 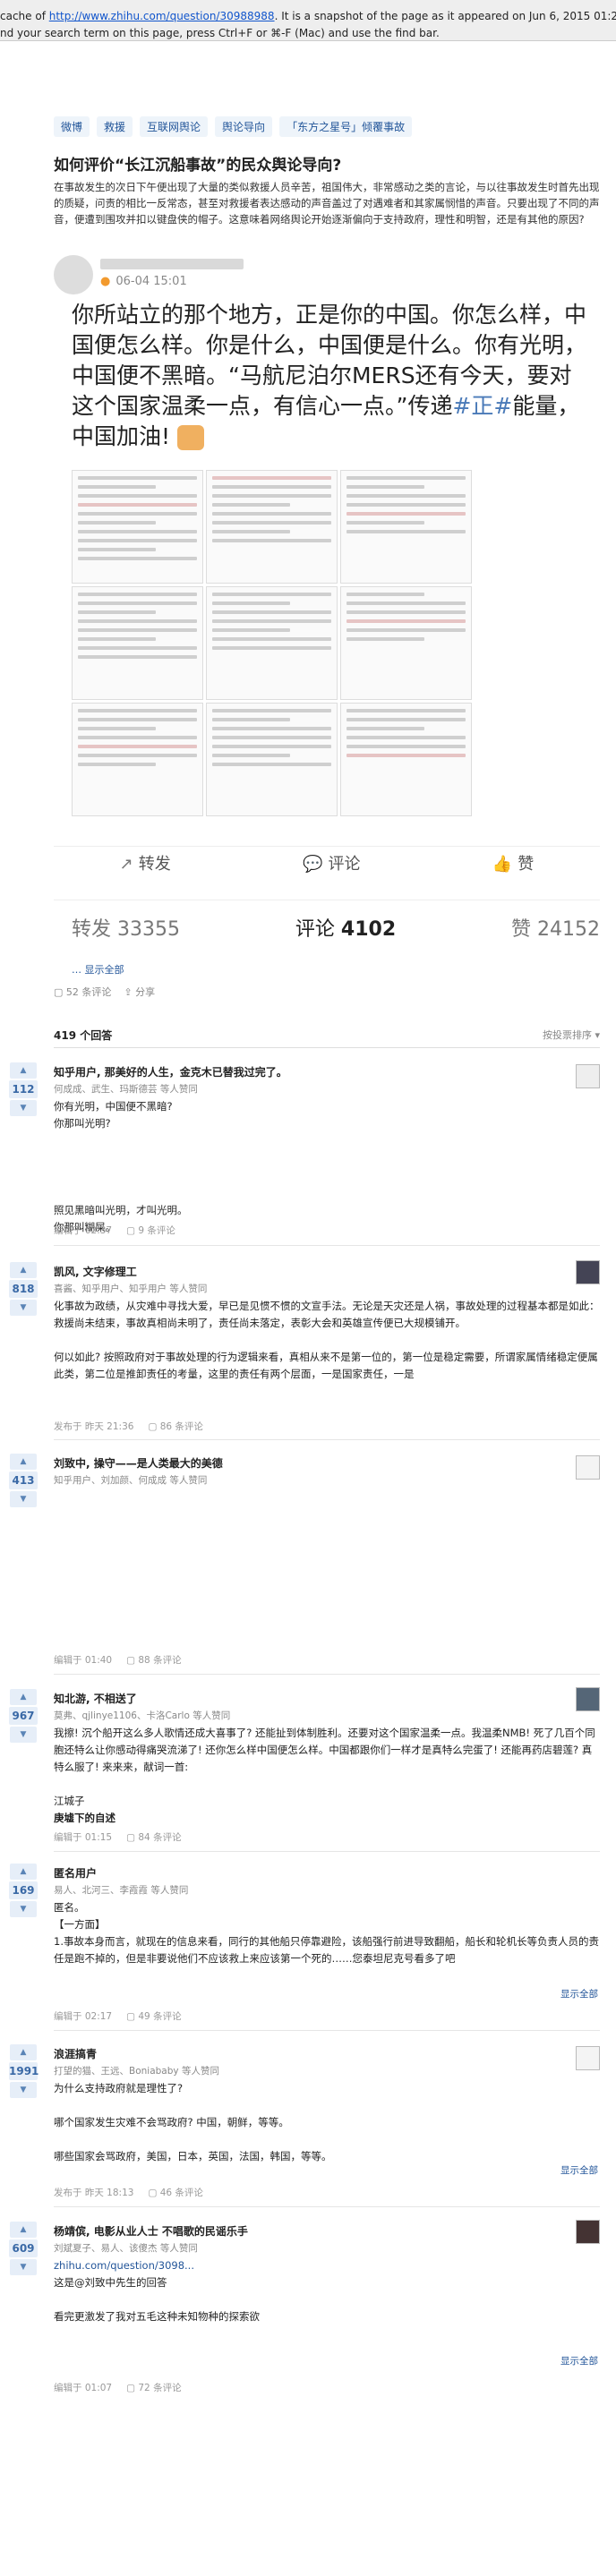 I want to click on answer-time: 编辑于 02:17, so click(x=83, y=2016).